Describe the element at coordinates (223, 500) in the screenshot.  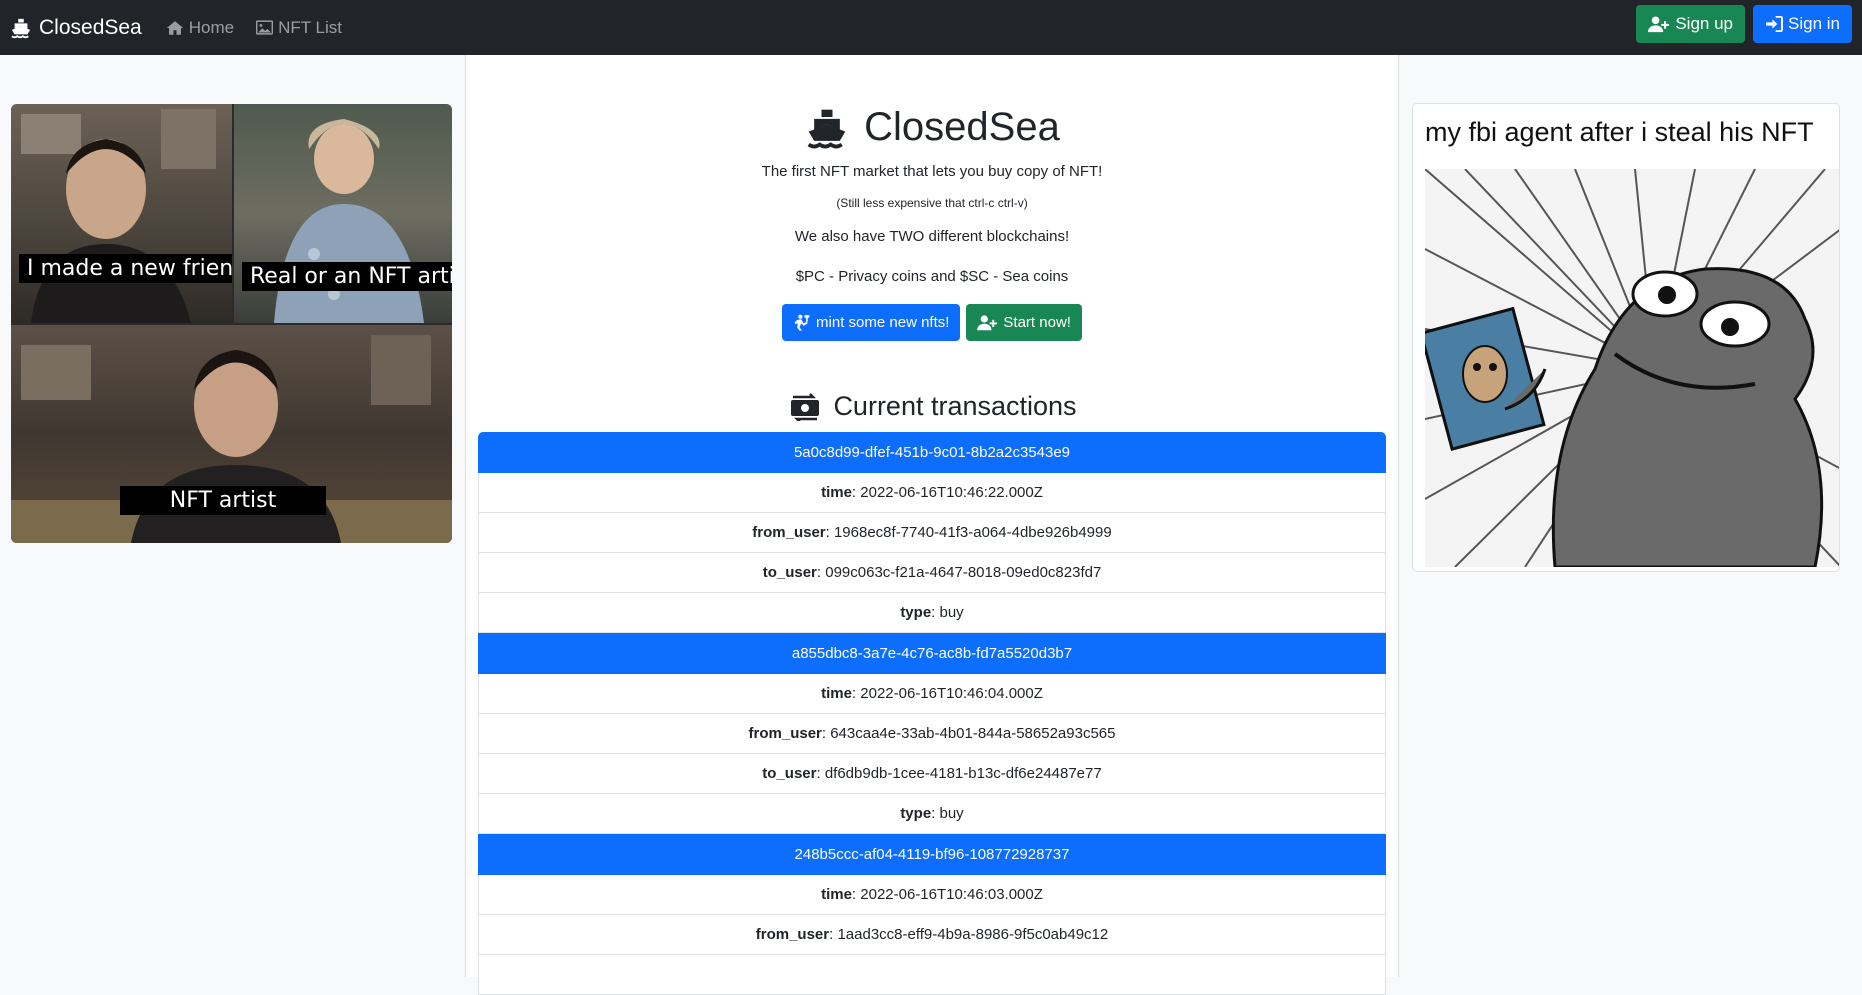
I see `meme-caption-3: NFT artist` at that location.